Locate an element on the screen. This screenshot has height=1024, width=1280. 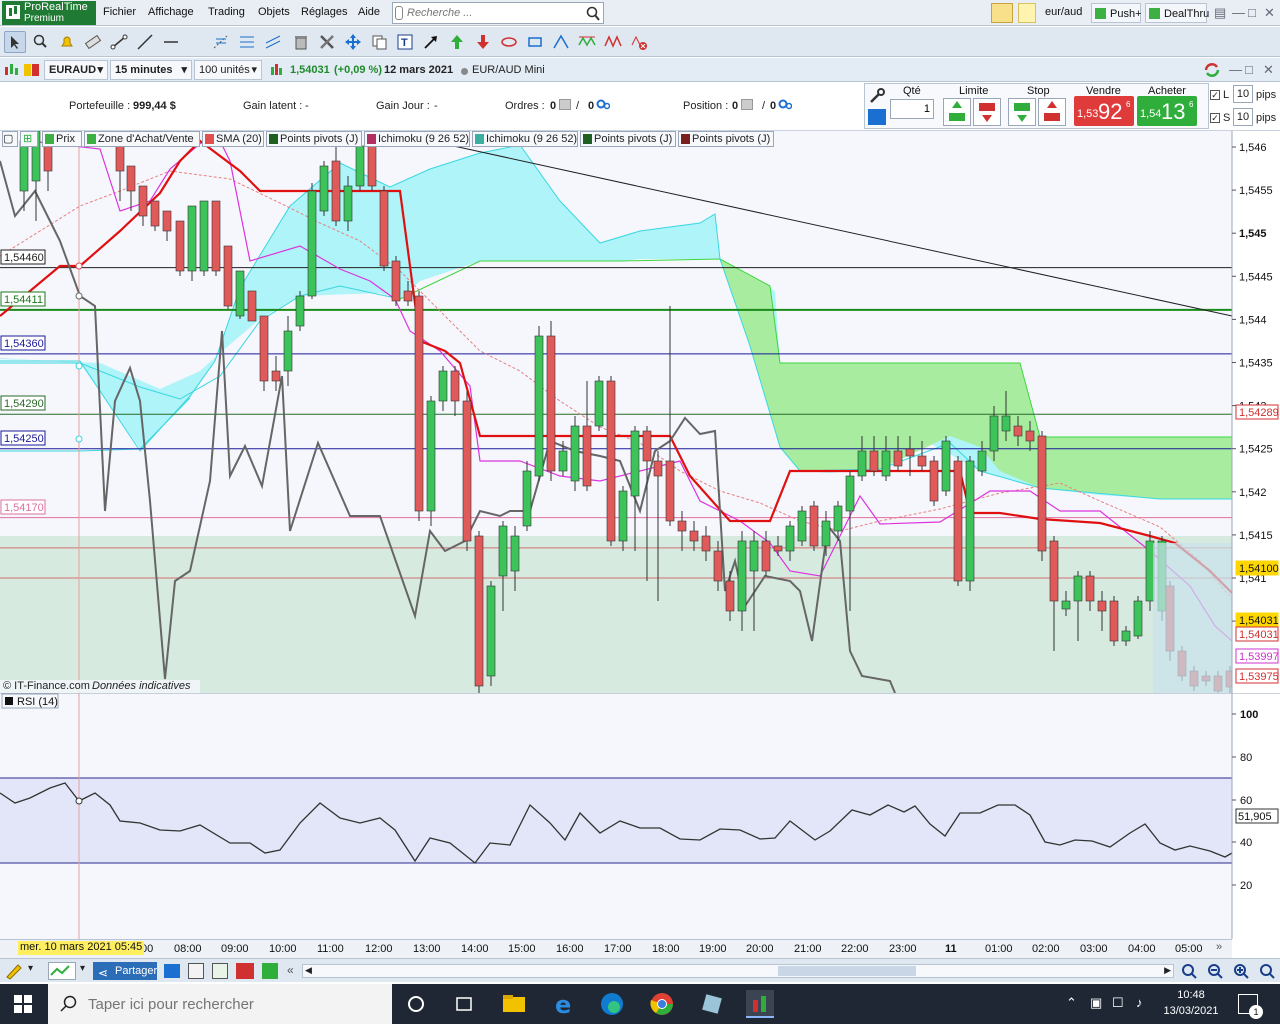
fibonacci-tool-icon is located at coordinates (221, 42).